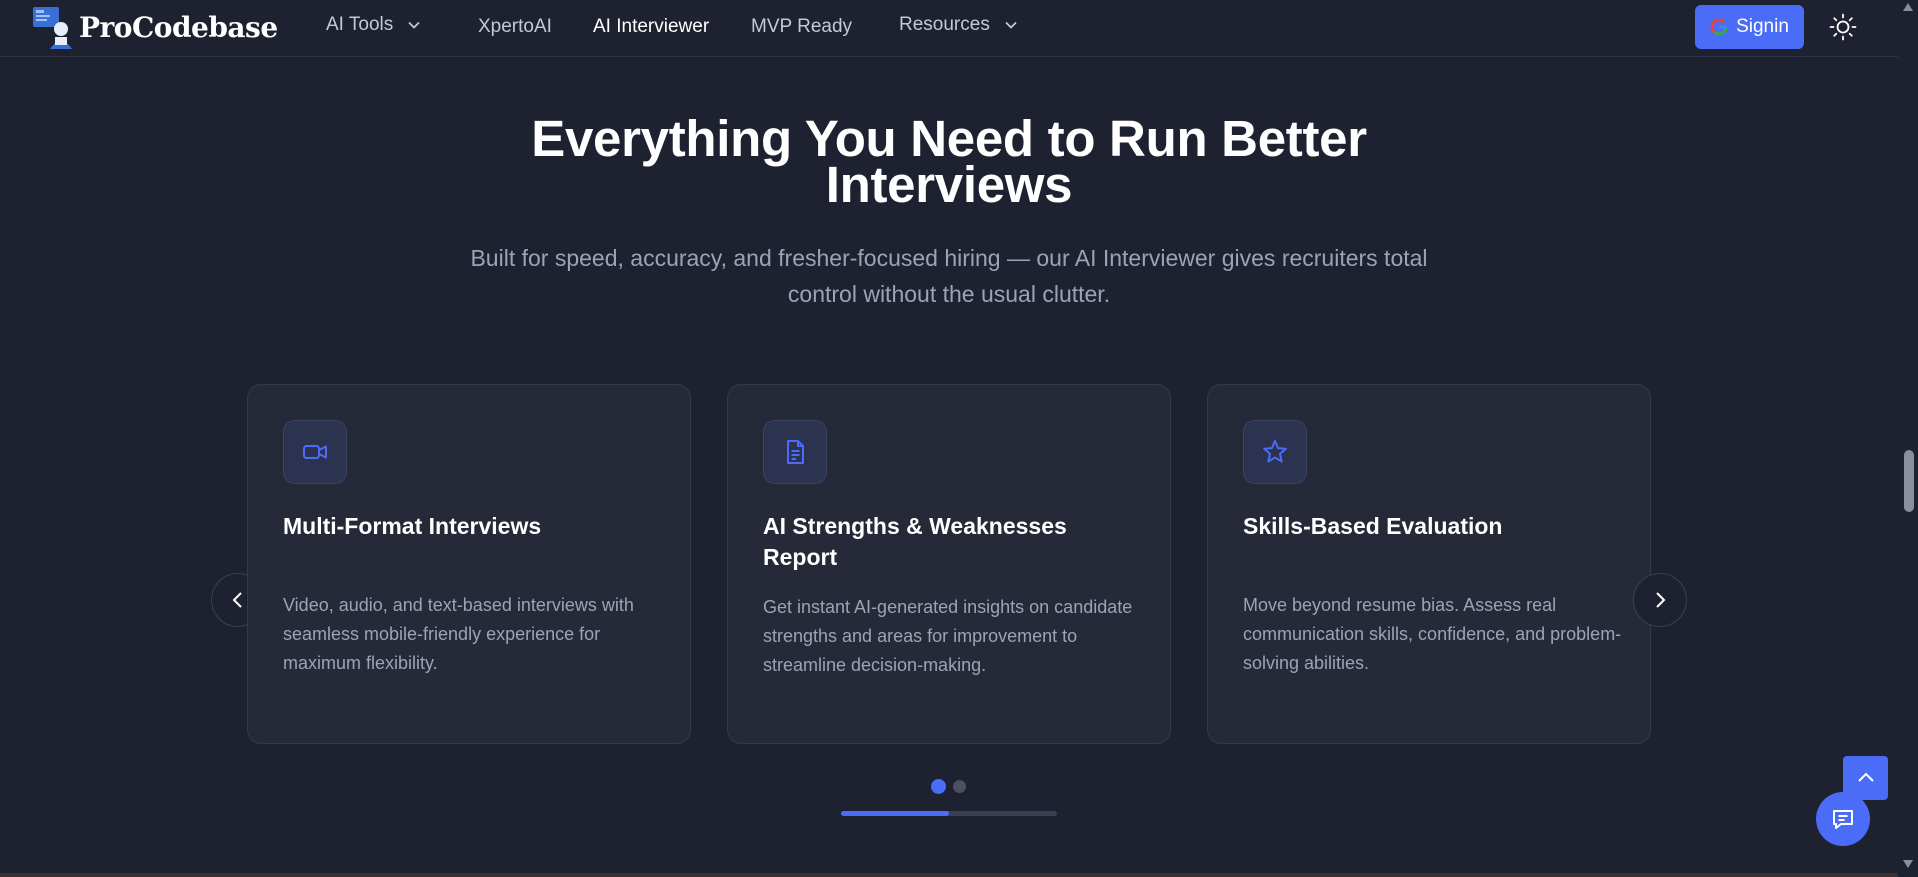  I want to click on nav-ai-tools-label: AI Tools, so click(360, 24).